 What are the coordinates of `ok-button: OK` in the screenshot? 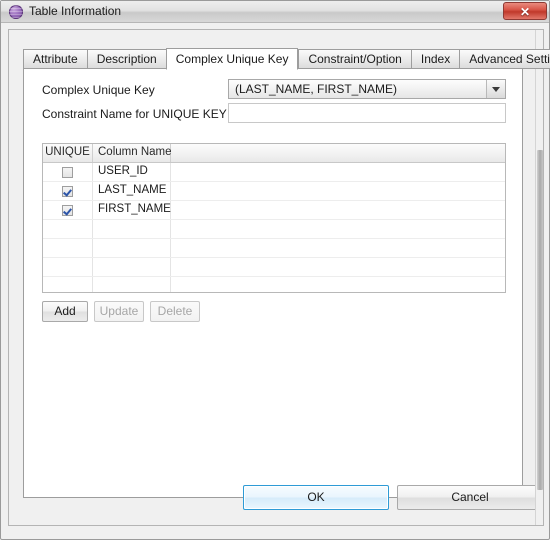 It's located at (316, 497).